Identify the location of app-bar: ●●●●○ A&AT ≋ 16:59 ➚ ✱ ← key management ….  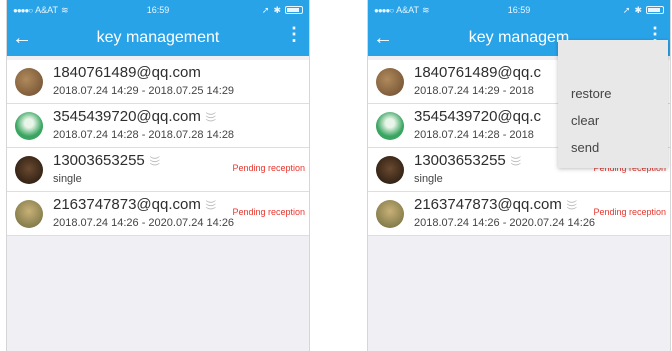
(158, 28).